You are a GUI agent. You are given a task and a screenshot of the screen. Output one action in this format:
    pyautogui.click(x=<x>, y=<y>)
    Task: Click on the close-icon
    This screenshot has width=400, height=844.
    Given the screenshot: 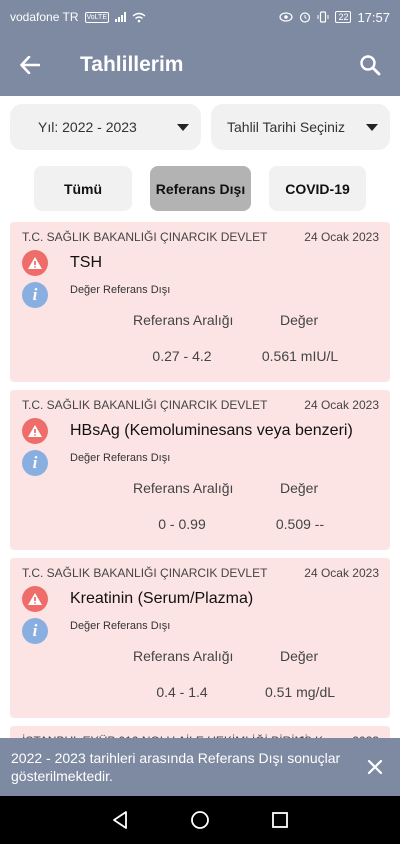 What is the action you would take?
    pyautogui.click(x=375, y=767)
    